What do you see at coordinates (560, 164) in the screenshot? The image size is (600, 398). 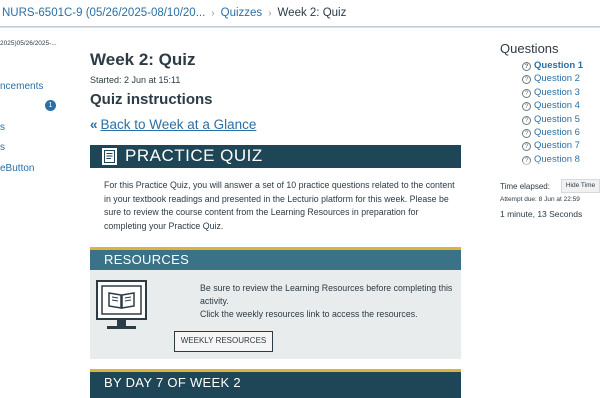 I see `question-list-fade` at bounding box center [560, 164].